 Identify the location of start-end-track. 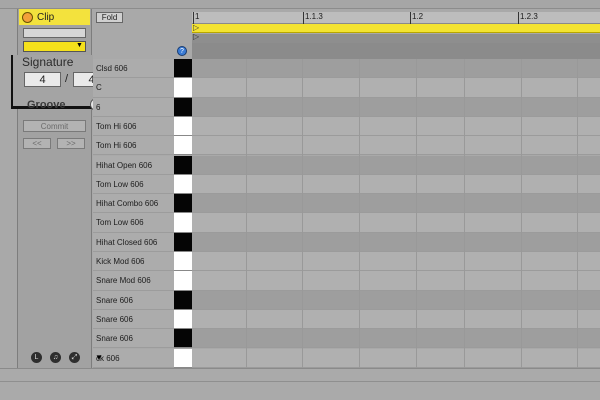
(396, 38).